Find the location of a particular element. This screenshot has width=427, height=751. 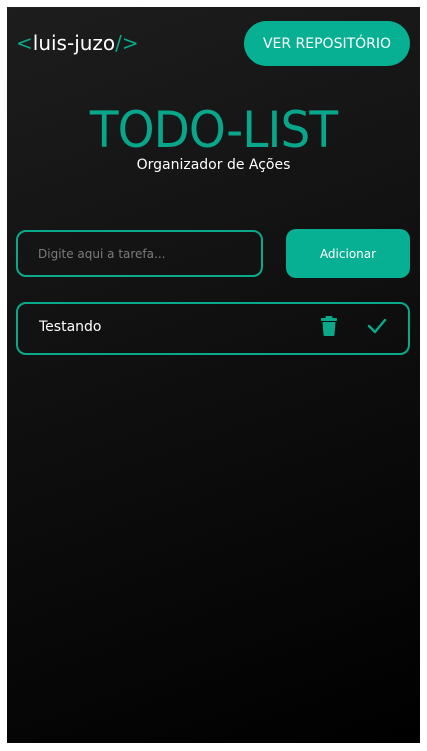

task-input is located at coordinates (139, 253).